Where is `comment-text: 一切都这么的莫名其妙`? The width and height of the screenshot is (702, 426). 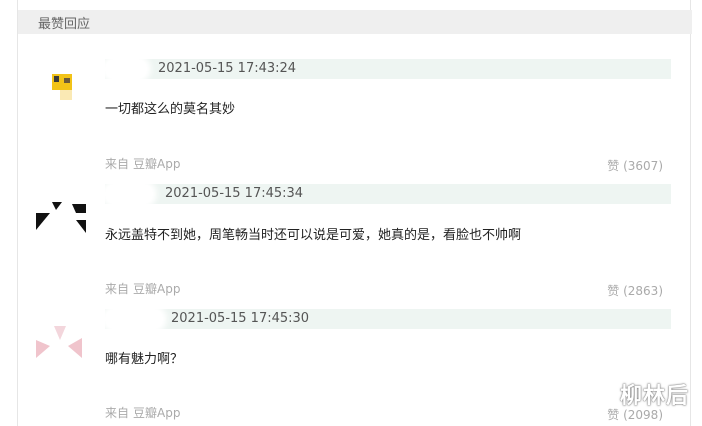 comment-text: 一切都这么的莫名其妙 is located at coordinates (170, 109).